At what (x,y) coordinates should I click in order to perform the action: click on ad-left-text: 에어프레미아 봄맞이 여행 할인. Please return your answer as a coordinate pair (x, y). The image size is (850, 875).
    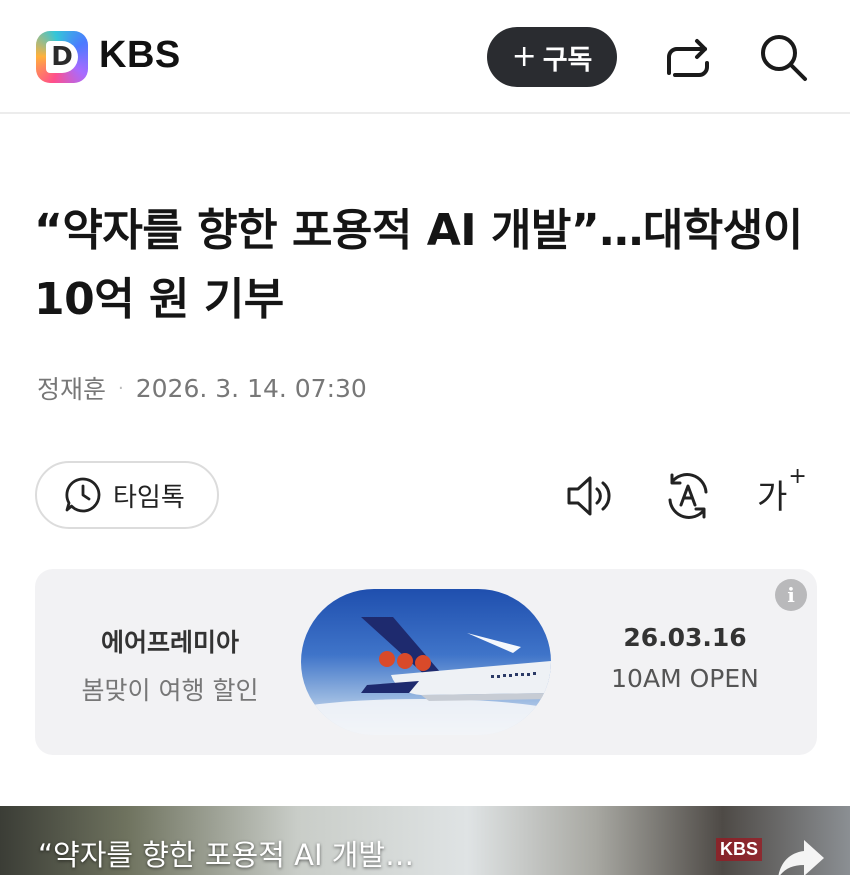
    Looking at the image, I should click on (170, 665).